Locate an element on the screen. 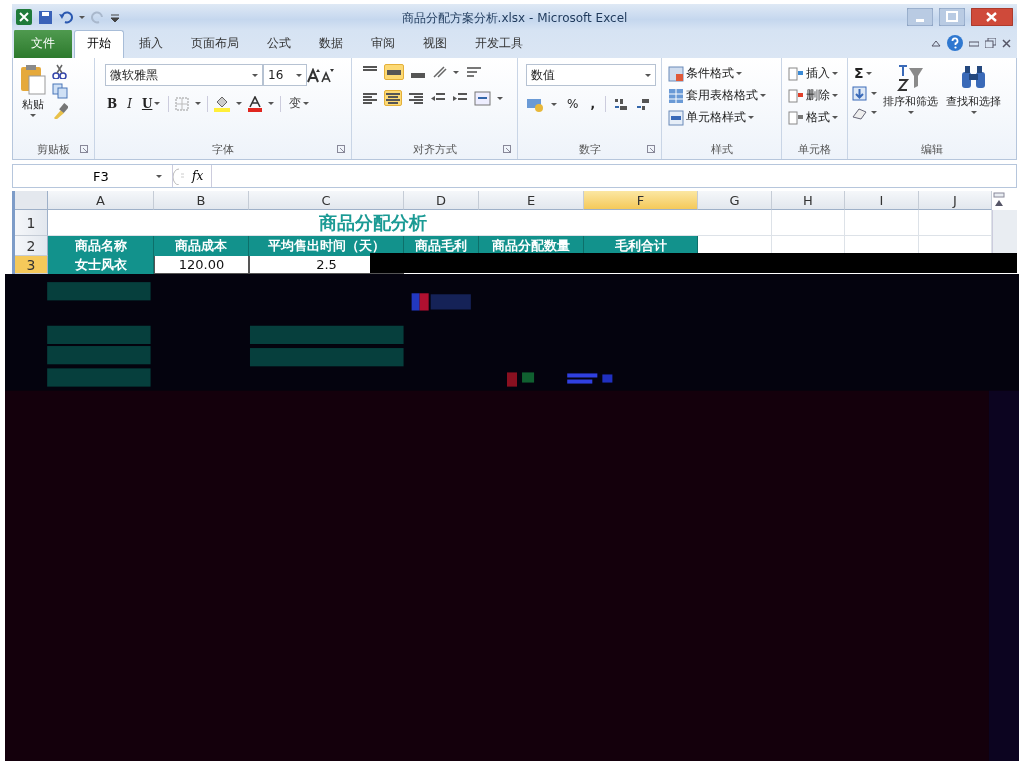 This screenshot has height=769, width=1022. close-button is located at coordinates (992, 17).